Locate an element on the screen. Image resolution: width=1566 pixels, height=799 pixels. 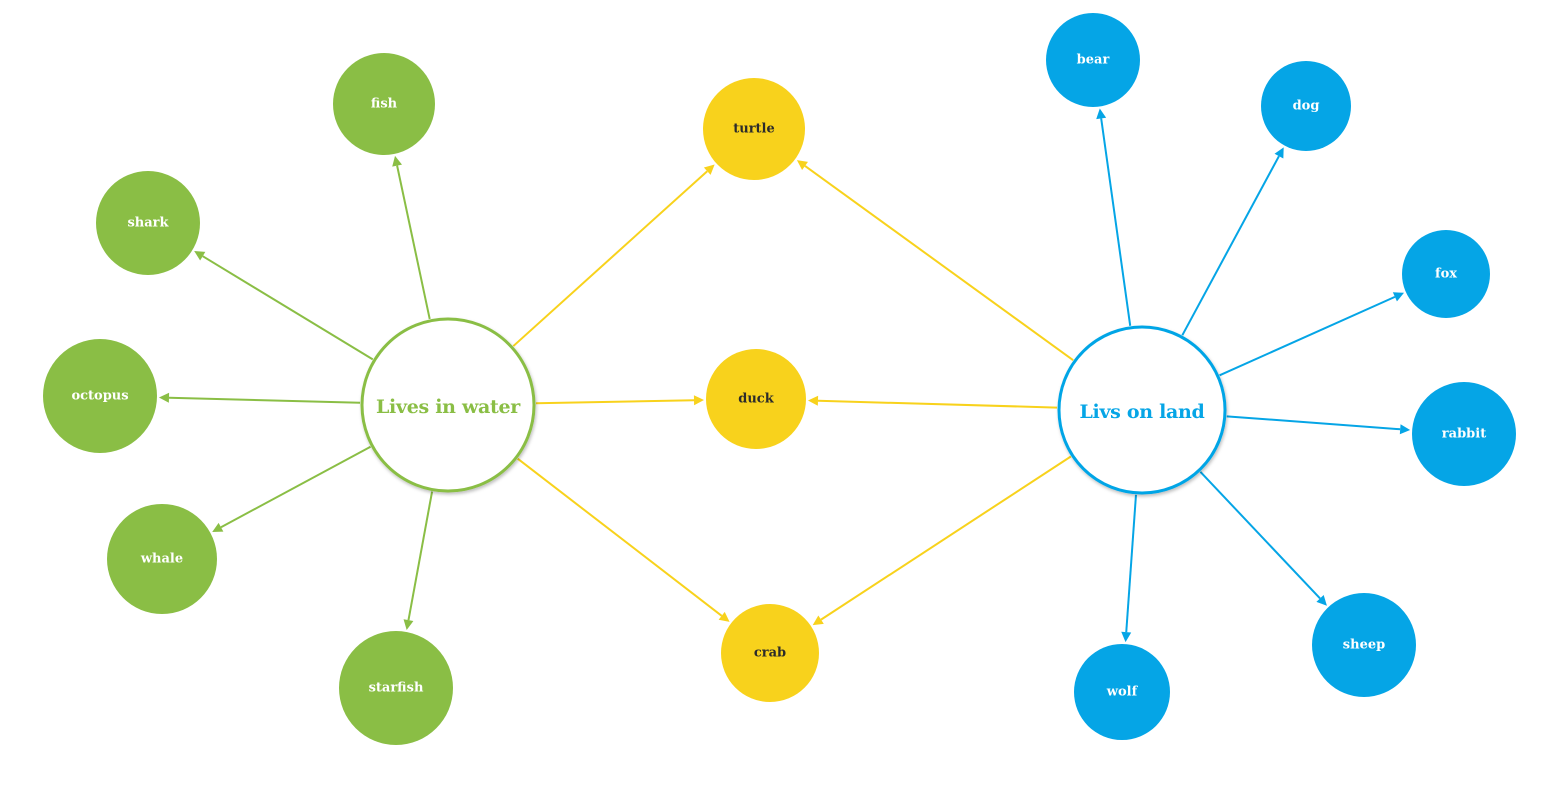
edge-land-to-wolf is located at coordinates (1129, 568).